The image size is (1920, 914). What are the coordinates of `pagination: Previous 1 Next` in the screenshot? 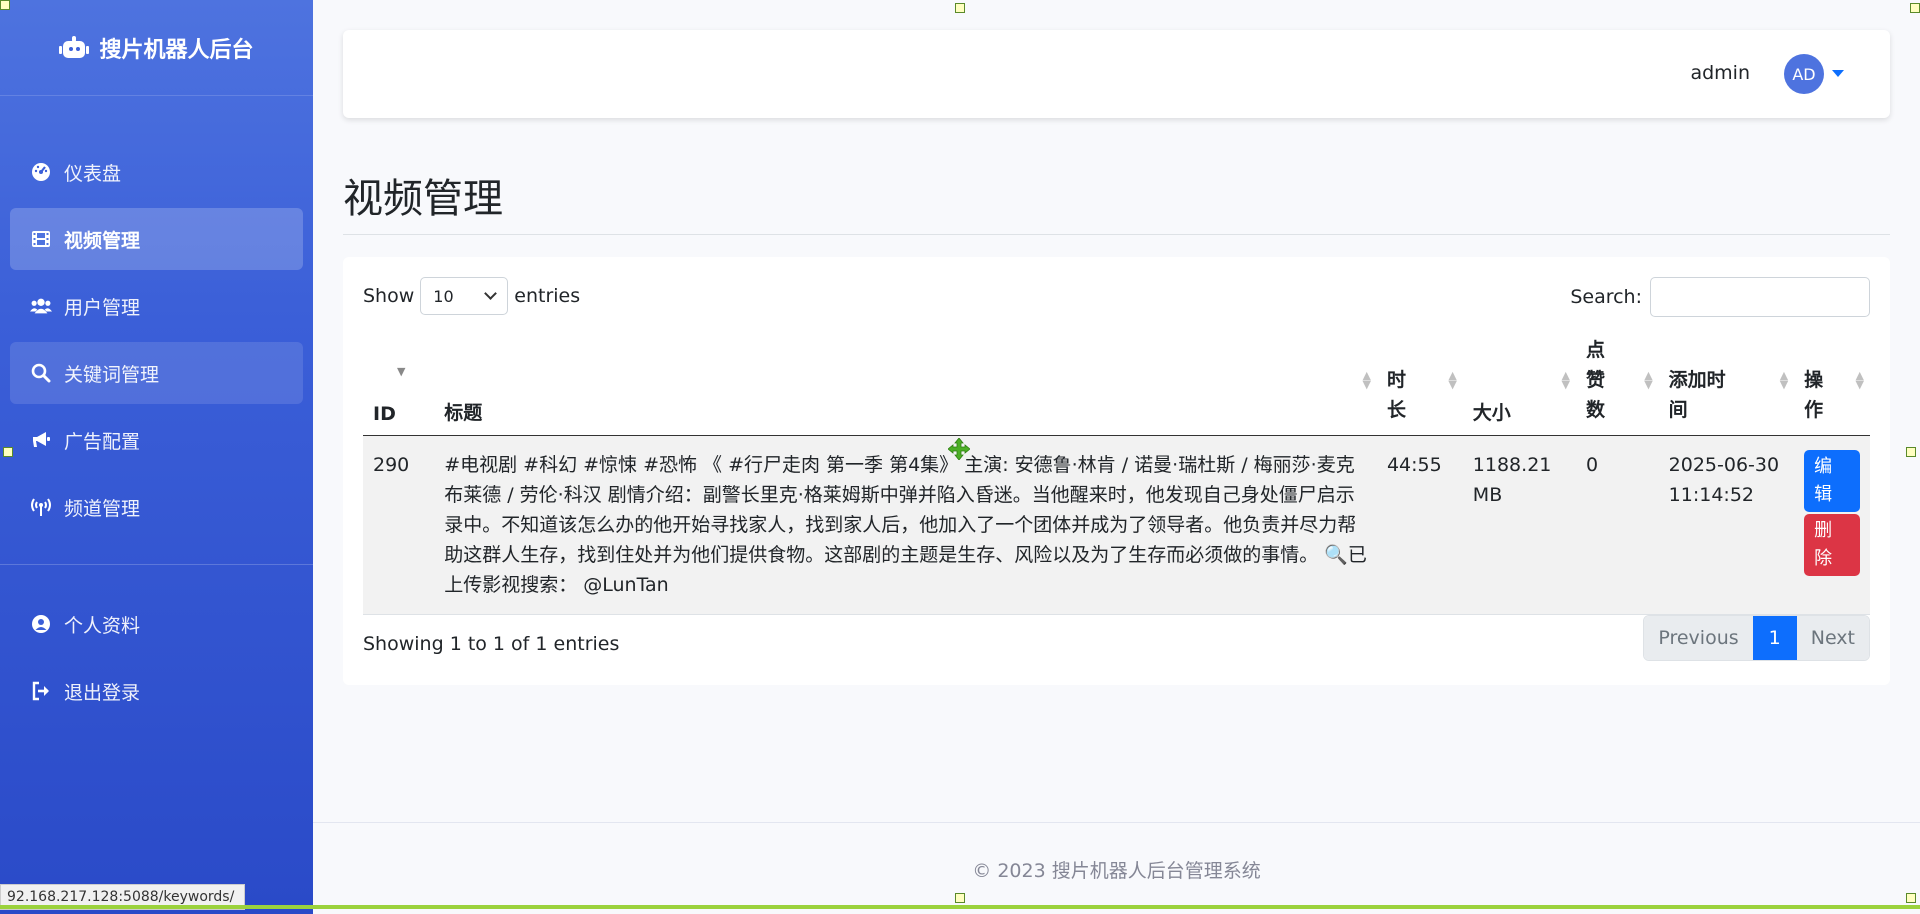 It's located at (1756, 638).